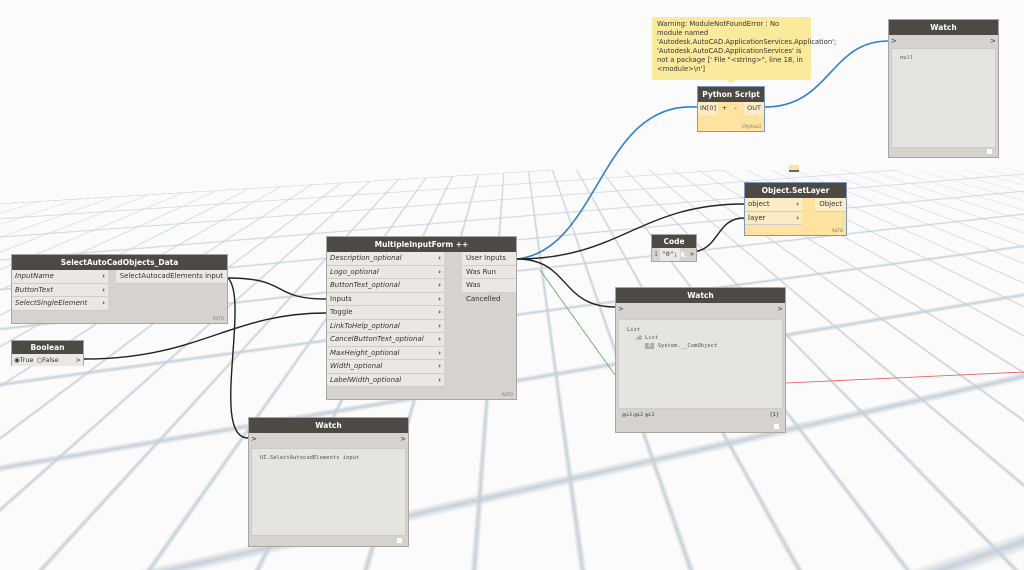  What do you see at coordinates (794, 168) in the screenshot?
I see `info-bubble` at bounding box center [794, 168].